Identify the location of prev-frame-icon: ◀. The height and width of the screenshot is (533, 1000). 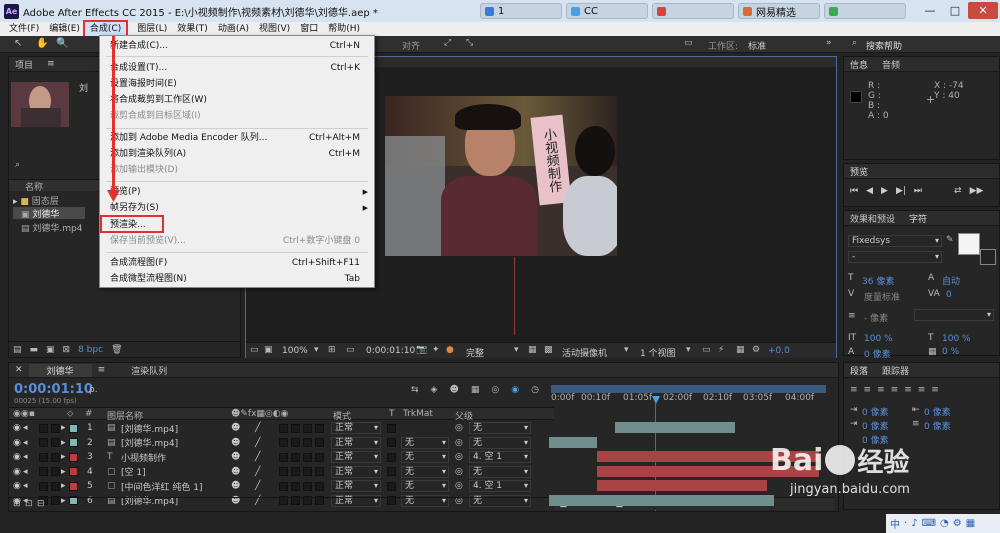
(869, 193).